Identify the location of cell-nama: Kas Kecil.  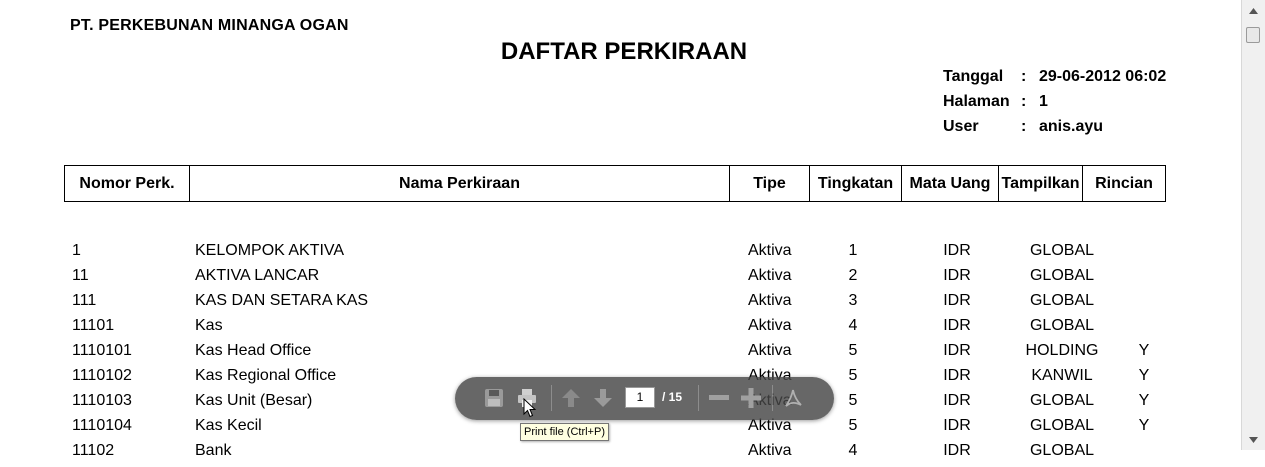
(228, 425).